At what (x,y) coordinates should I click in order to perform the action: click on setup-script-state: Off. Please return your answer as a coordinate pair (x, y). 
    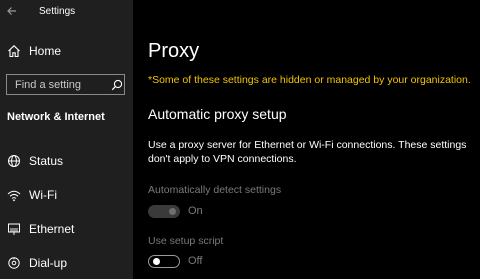
    Looking at the image, I should click on (195, 261).